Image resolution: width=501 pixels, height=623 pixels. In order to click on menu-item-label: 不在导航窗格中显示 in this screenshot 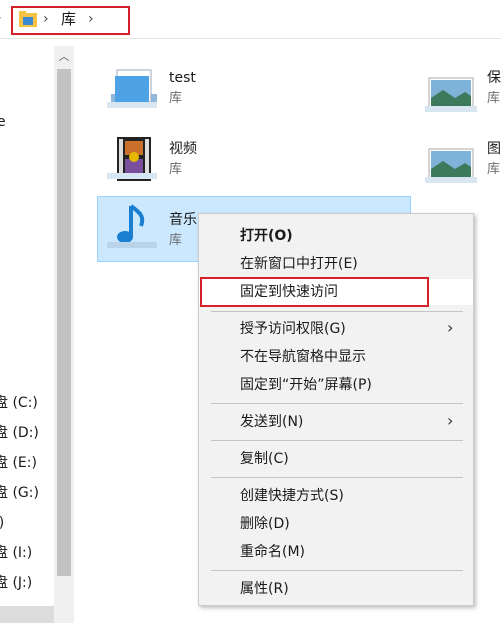, I will do `click(303, 357)`.